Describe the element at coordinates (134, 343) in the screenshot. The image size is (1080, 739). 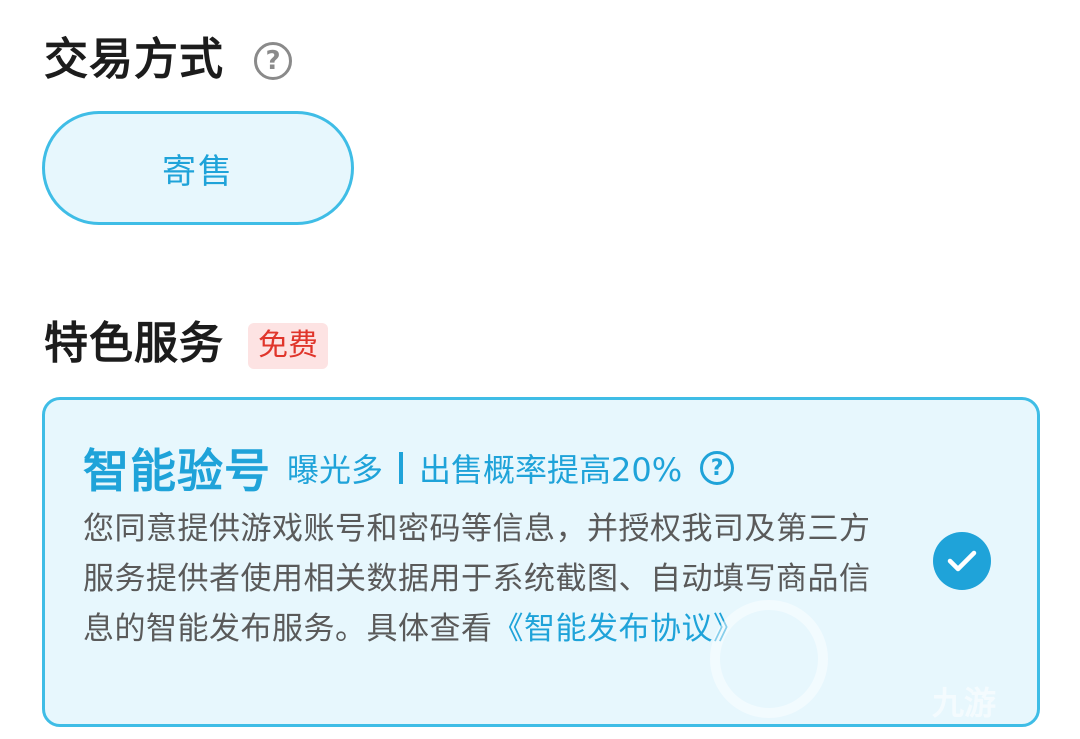
I see `special-service-title: 特色服务` at that location.